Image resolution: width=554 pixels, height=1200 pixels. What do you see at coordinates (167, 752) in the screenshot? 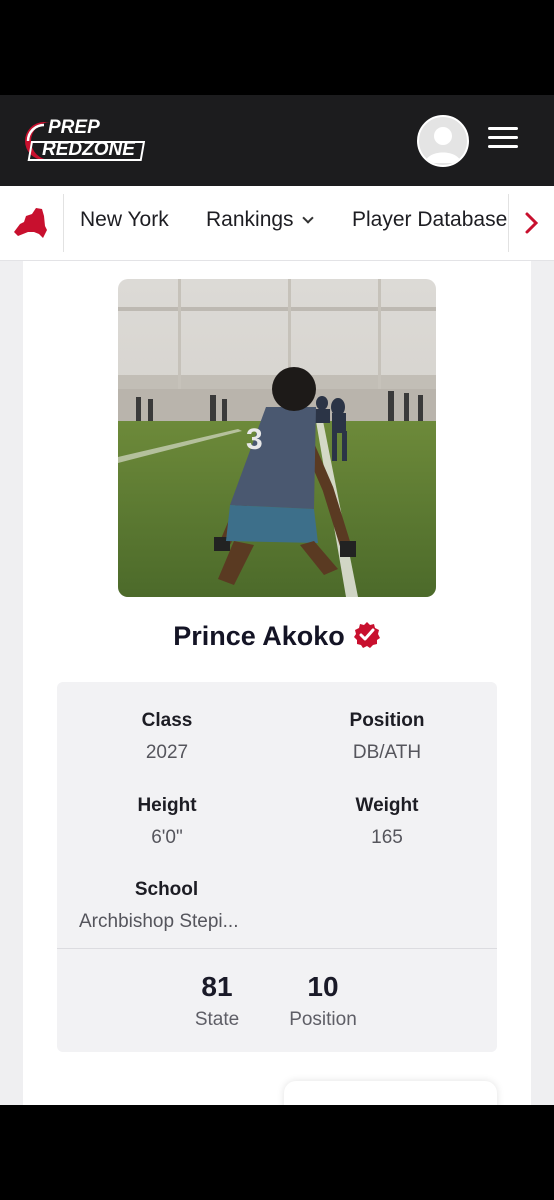
I see `class-value: 2027` at bounding box center [167, 752].